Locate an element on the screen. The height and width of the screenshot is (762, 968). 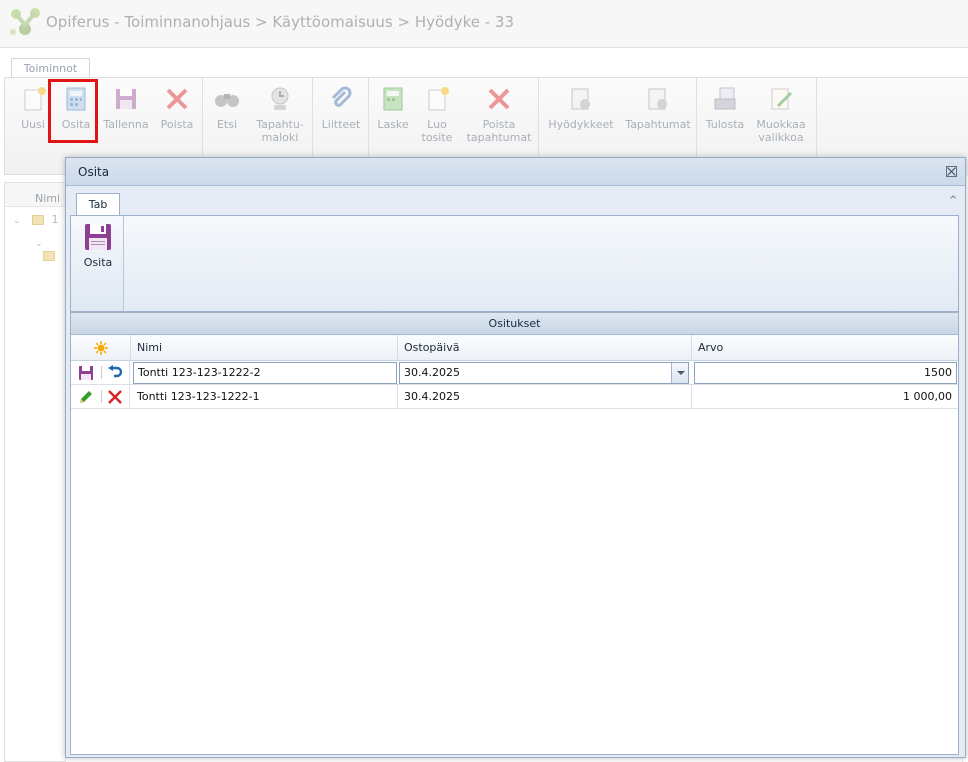
laske-button: Laske is located at coordinates (393, 107).